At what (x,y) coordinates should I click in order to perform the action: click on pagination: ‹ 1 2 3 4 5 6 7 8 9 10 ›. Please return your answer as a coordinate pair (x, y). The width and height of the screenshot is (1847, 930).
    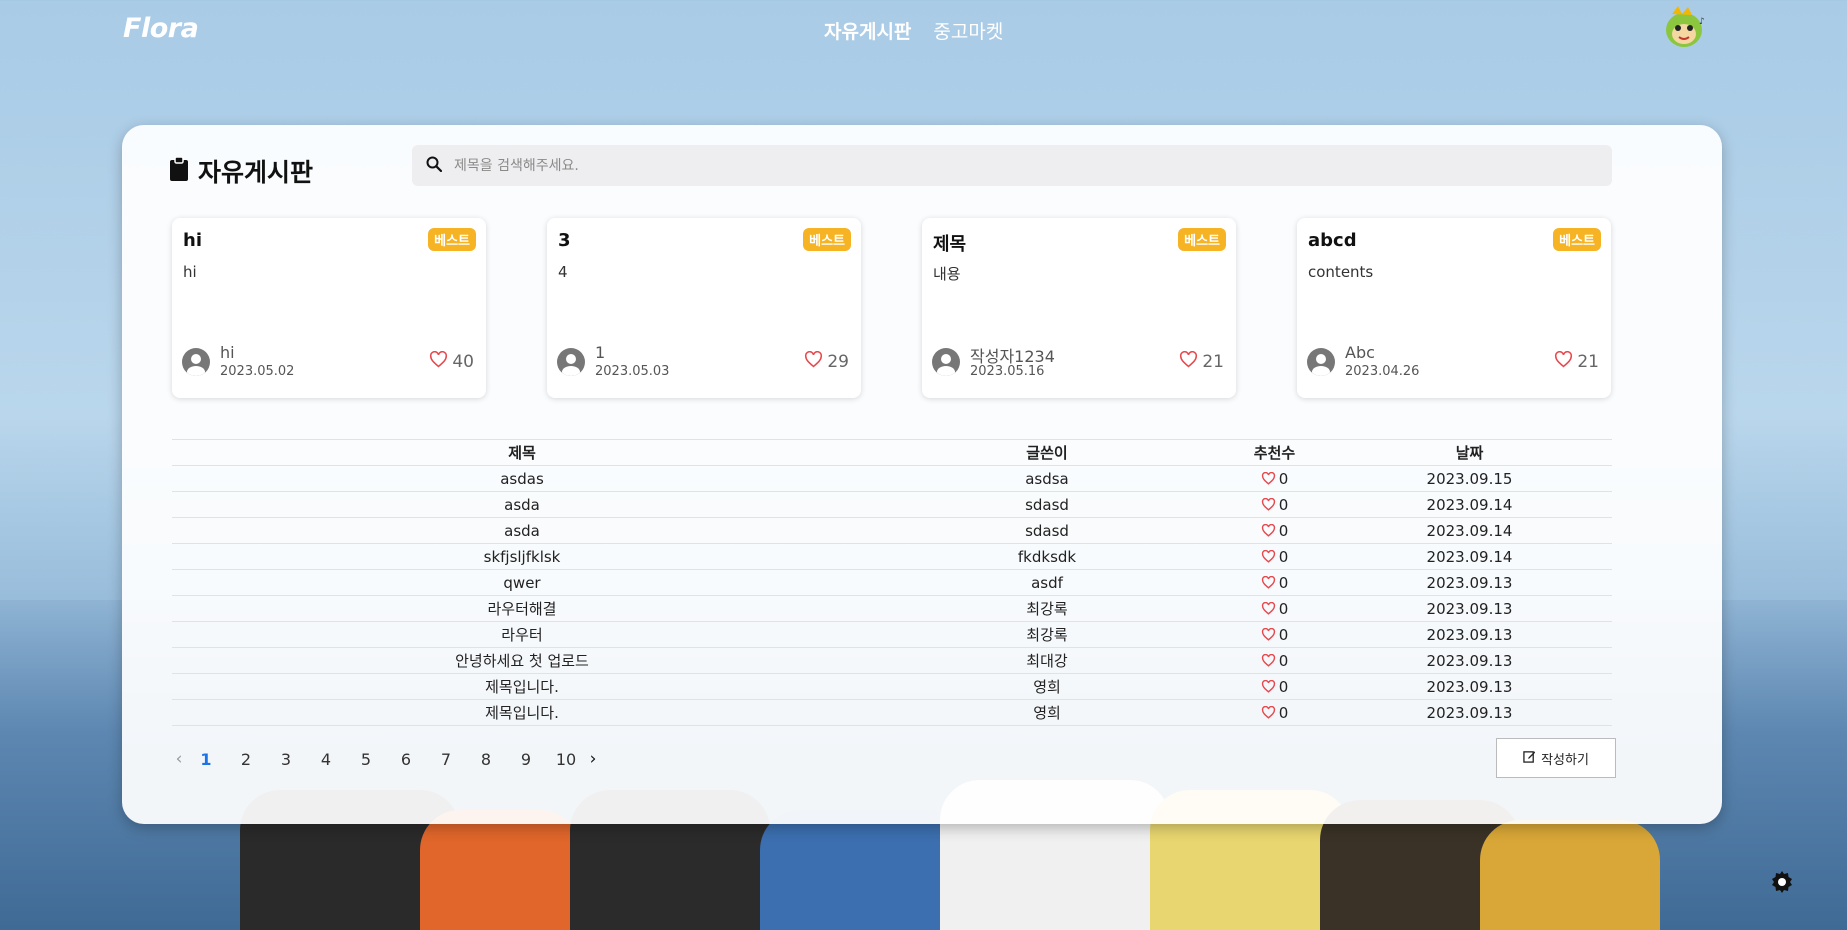
    Looking at the image, I should click on (386, 759).